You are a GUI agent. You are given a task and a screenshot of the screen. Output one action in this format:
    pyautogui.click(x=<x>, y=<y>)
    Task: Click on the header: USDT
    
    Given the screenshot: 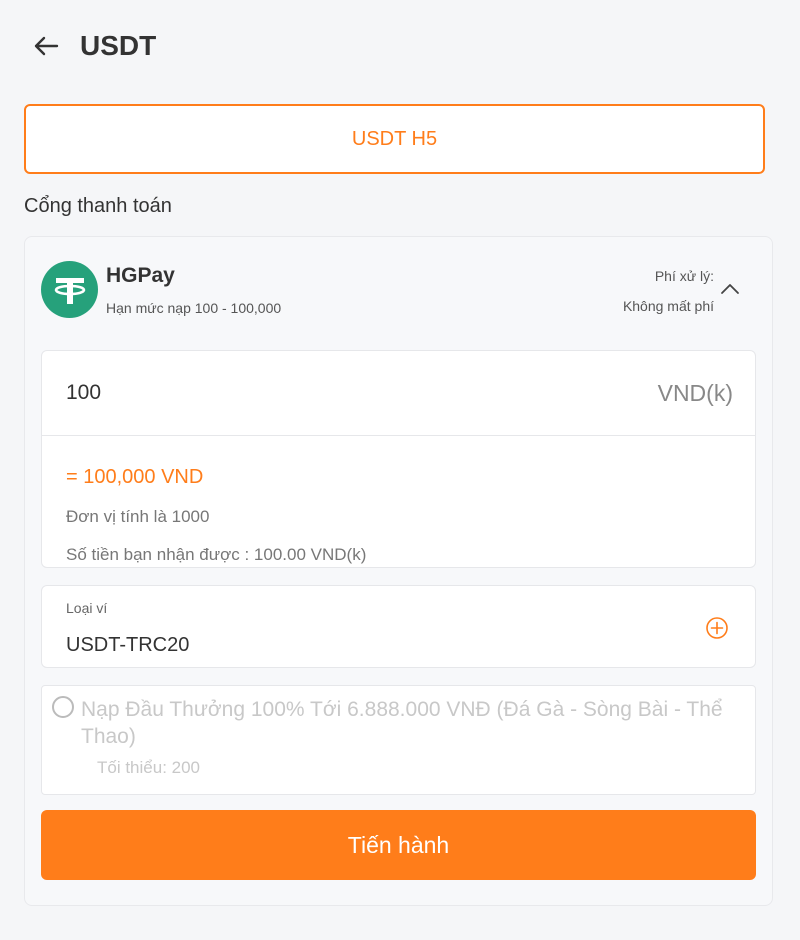 What is the action you would take?
    pyautogui.click(x=400, y=47)
    